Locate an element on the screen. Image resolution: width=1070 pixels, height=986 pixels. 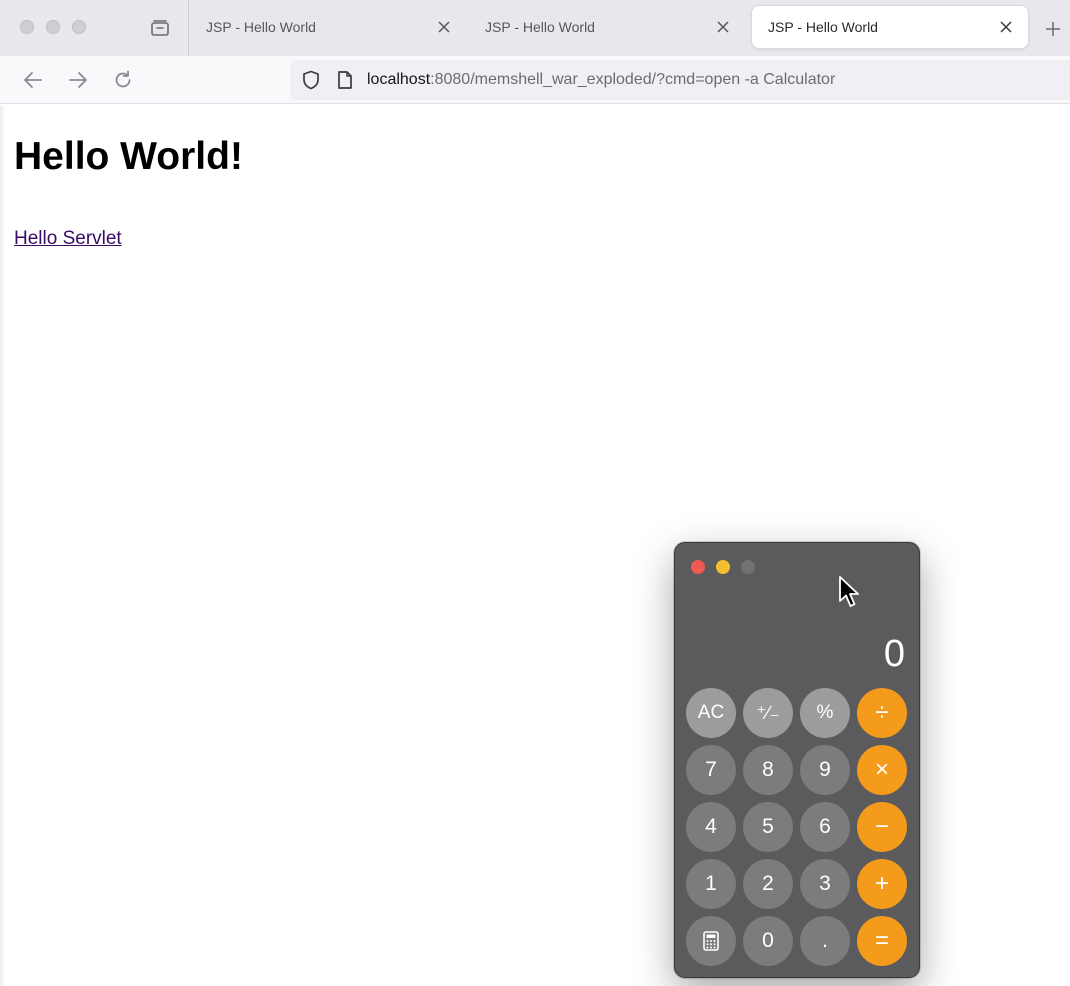
site-info-button is located at coordinates (345, 80).